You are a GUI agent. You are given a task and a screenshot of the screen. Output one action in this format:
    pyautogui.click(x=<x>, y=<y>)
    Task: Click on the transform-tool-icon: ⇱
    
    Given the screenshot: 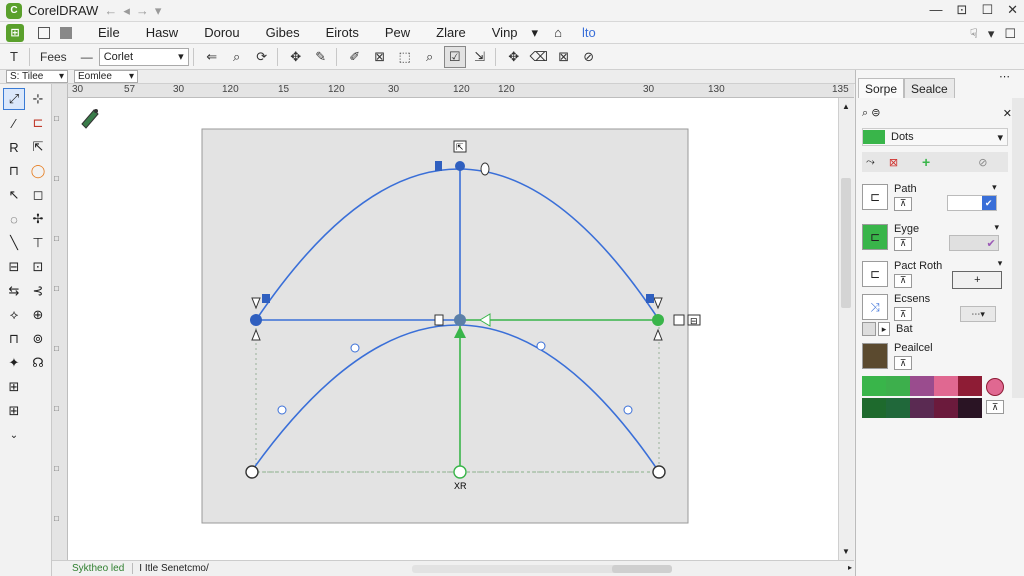 What is the action you would take?
    pyautogui.click(x=38, y=147)
    